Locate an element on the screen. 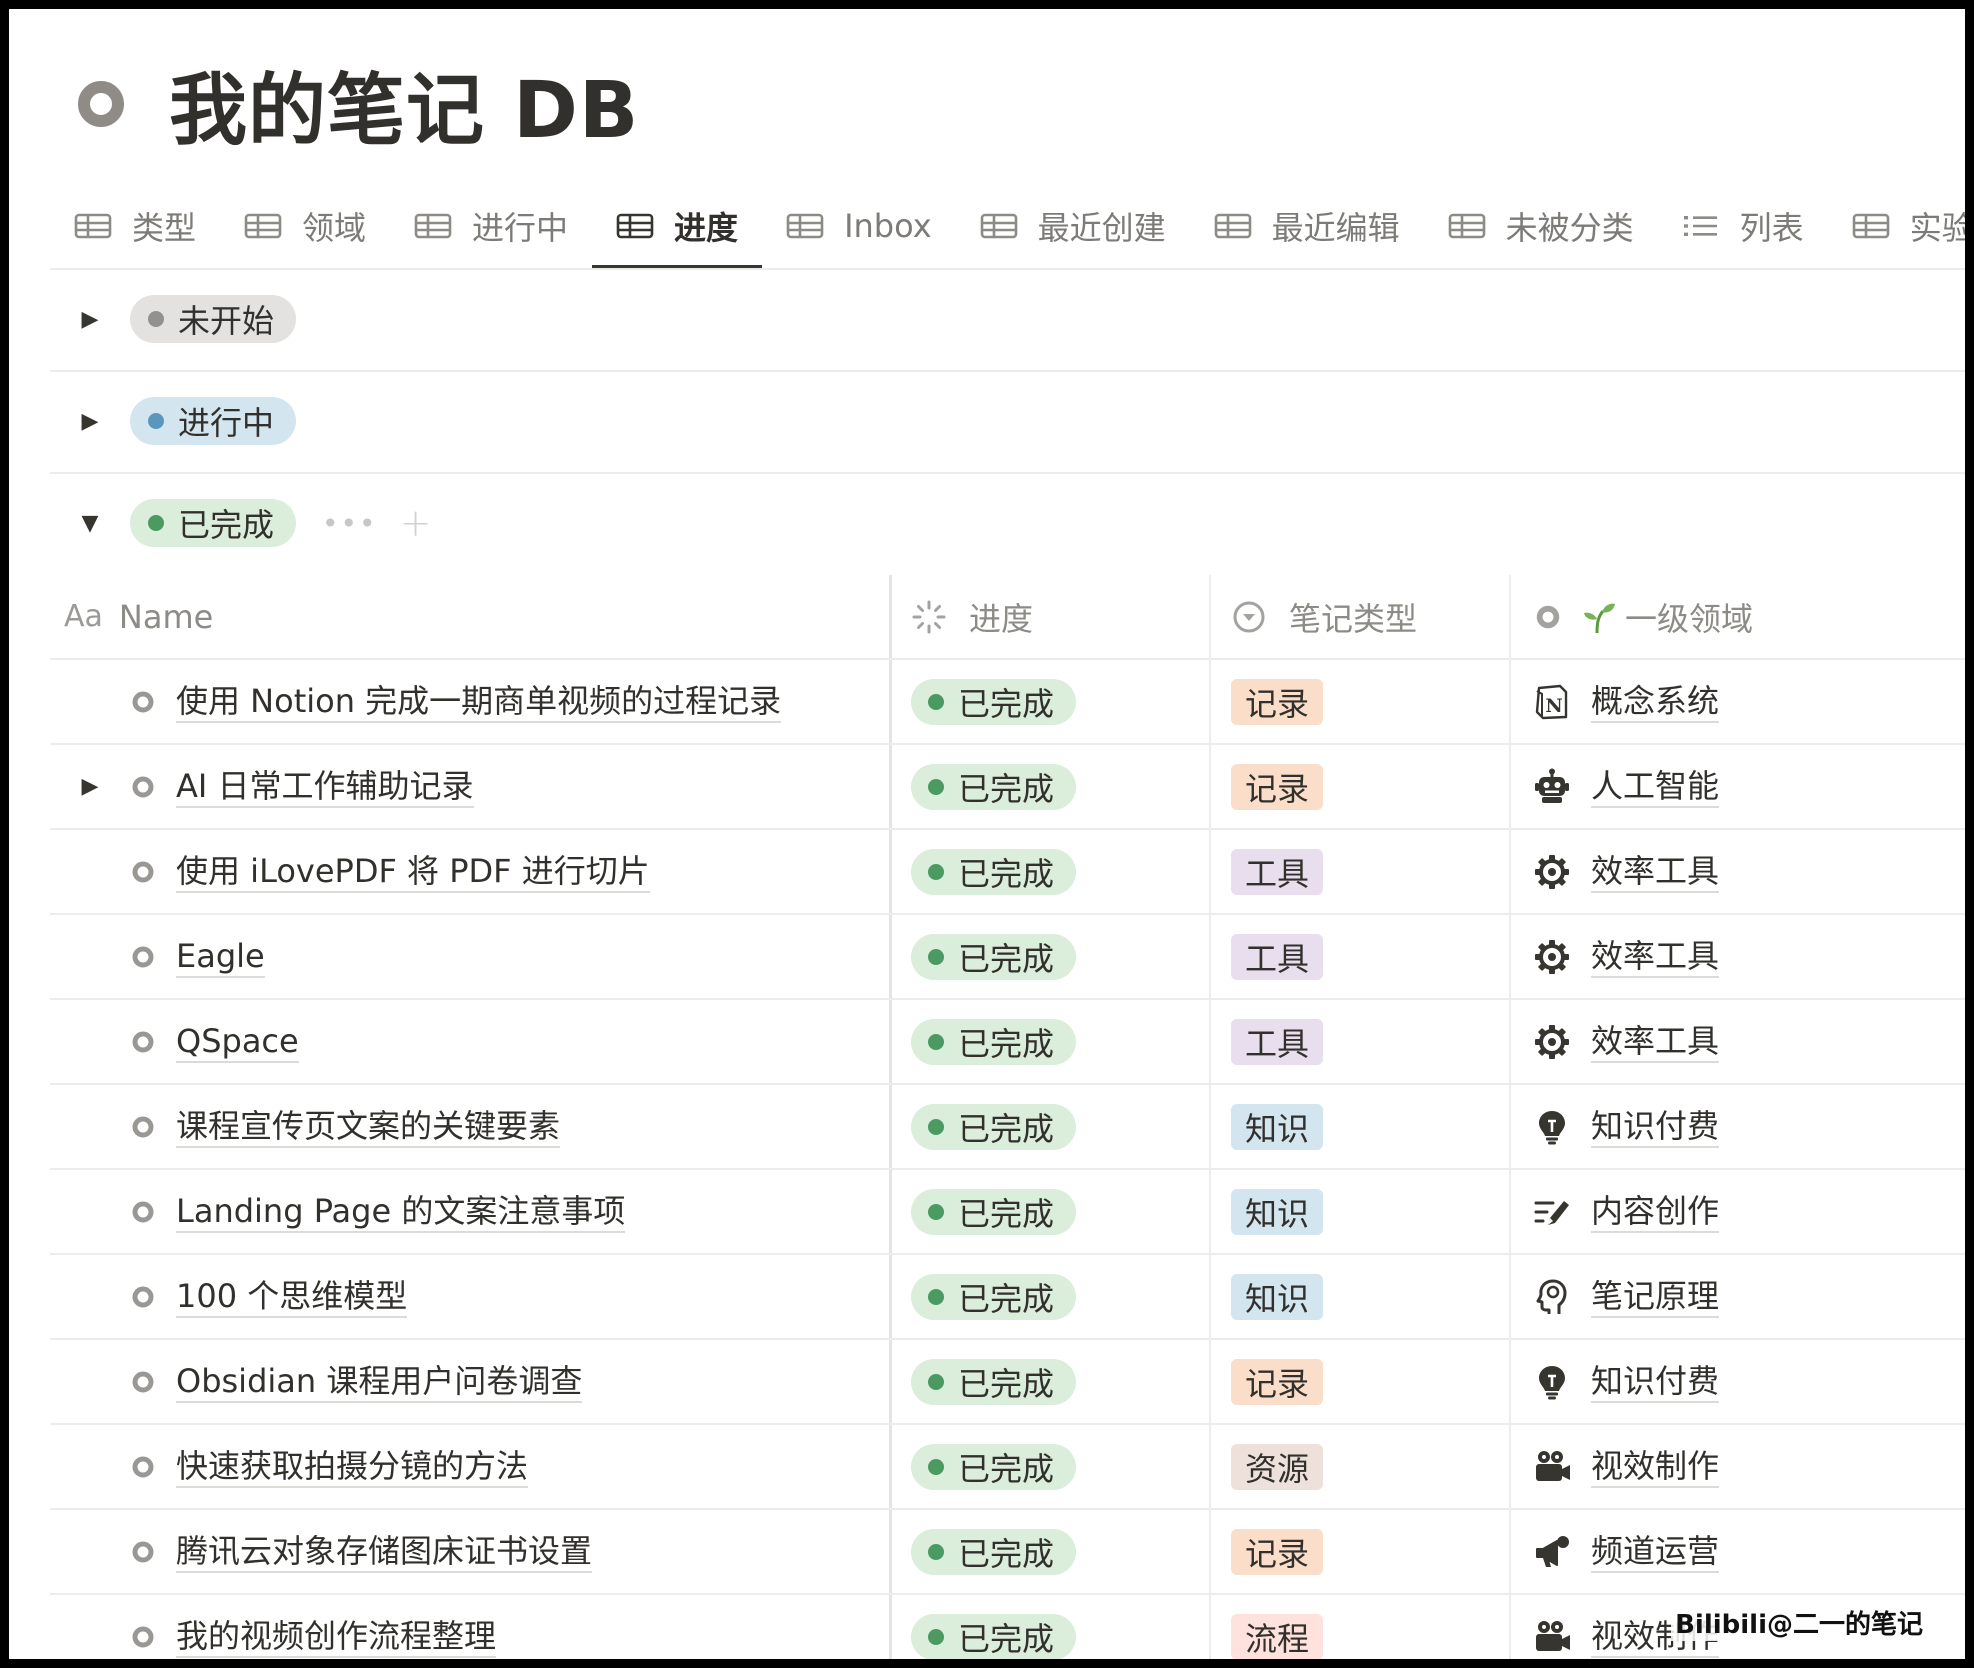  table-row: ▶QSpace 已完成 工具 效率工具 is located at coordinates (1007, 1042).